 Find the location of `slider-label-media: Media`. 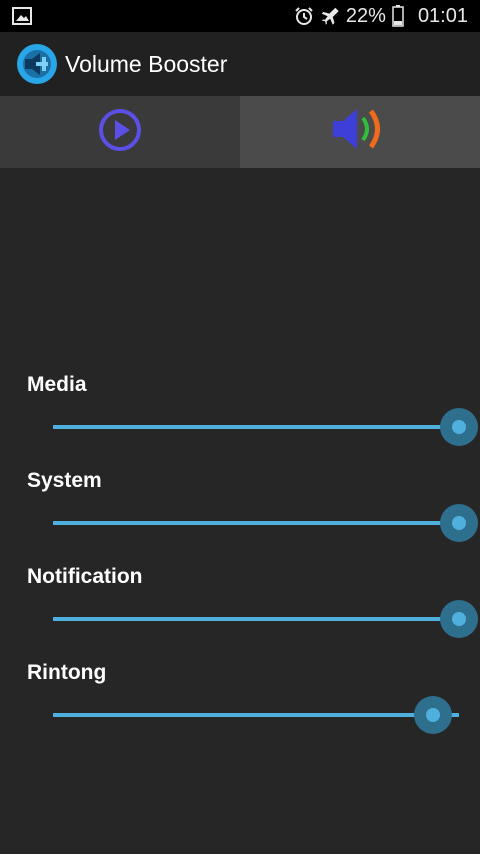

slider-label-media: Media is located at coordinates (57, 384).